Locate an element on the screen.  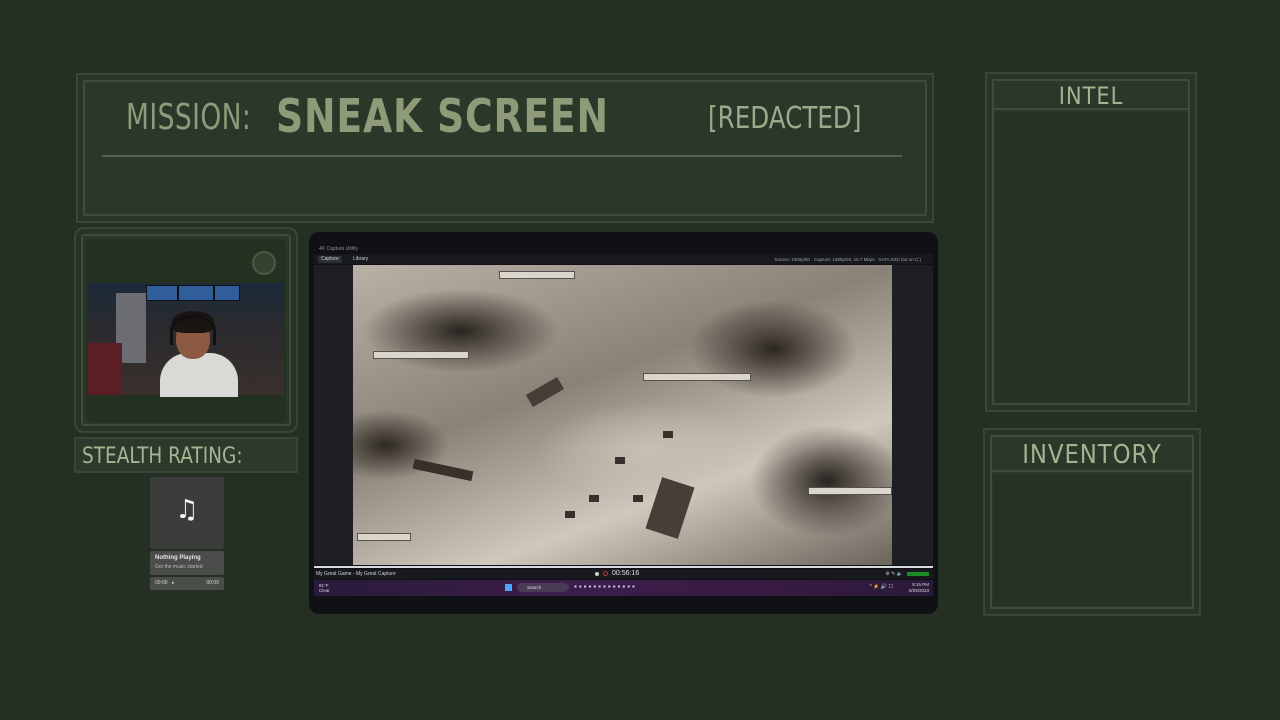
track-title: Nothing Playing is located at coordinates (178, 558).